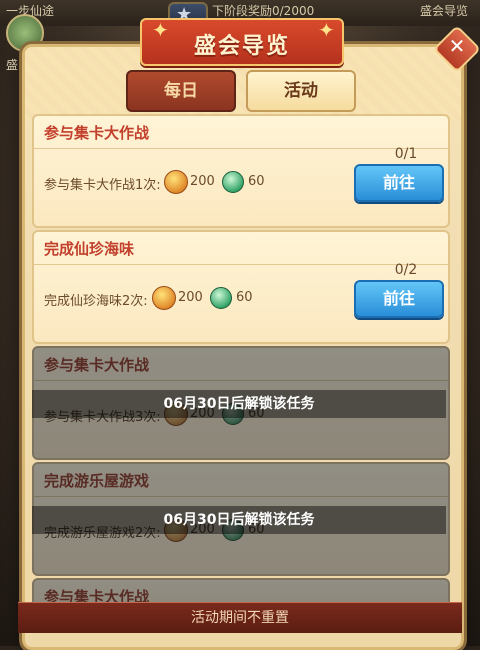 The width and height of the screenshot is (480, 650). I want to click on top-center-text: 下阶段奖励0/2000, so click(263, 11).